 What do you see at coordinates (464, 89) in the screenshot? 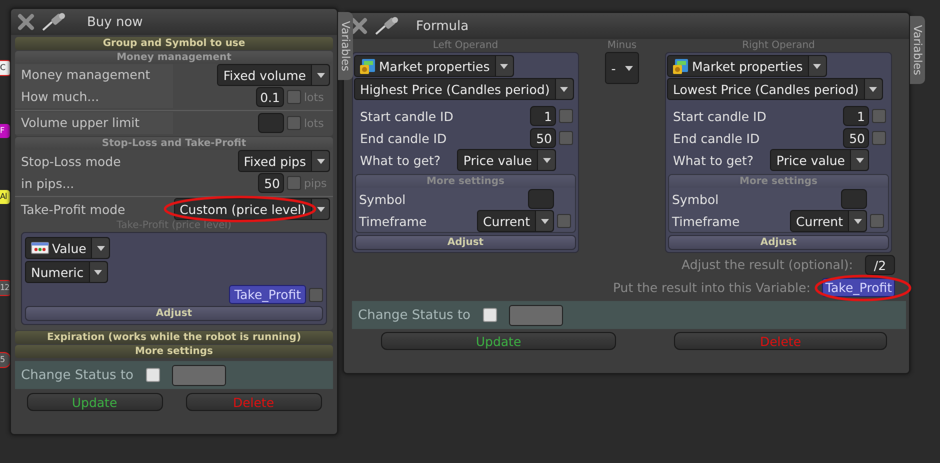
I see `dropdown: Highest Price (Candles period)` at bounding box center [464, 89].